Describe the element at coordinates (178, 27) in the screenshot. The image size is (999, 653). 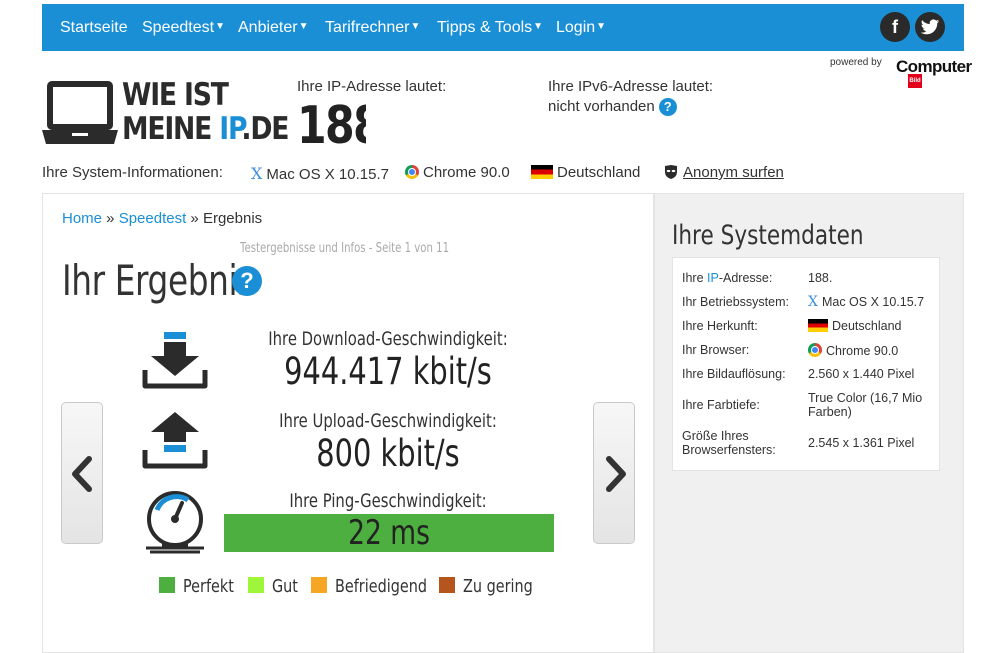
I see `nav-label: Speedtest` at that location.